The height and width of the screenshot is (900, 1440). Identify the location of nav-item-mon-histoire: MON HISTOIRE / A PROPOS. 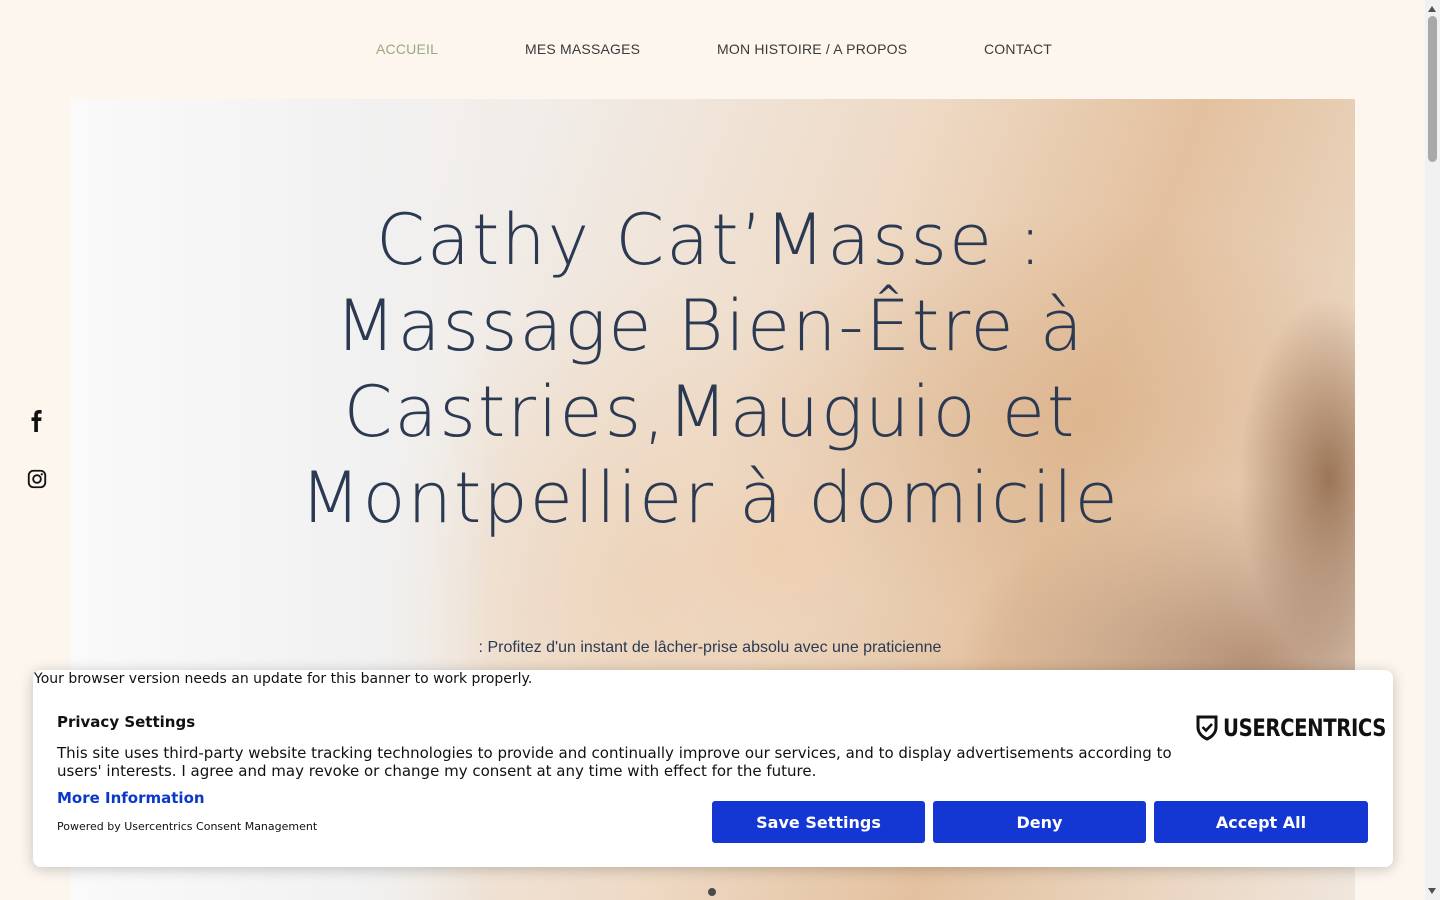
(812, 49).